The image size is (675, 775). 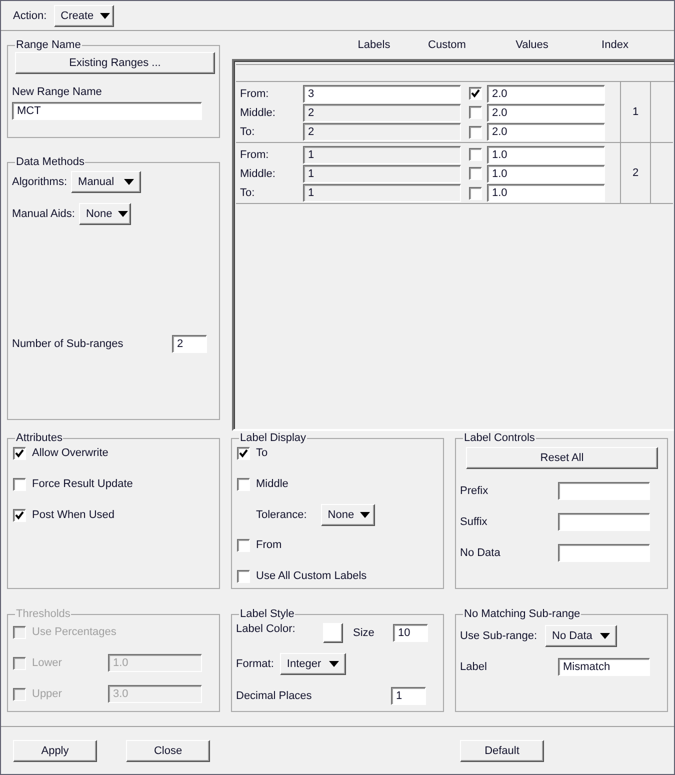 I want to click on column-header: Custom, so click(x=447, y=45).